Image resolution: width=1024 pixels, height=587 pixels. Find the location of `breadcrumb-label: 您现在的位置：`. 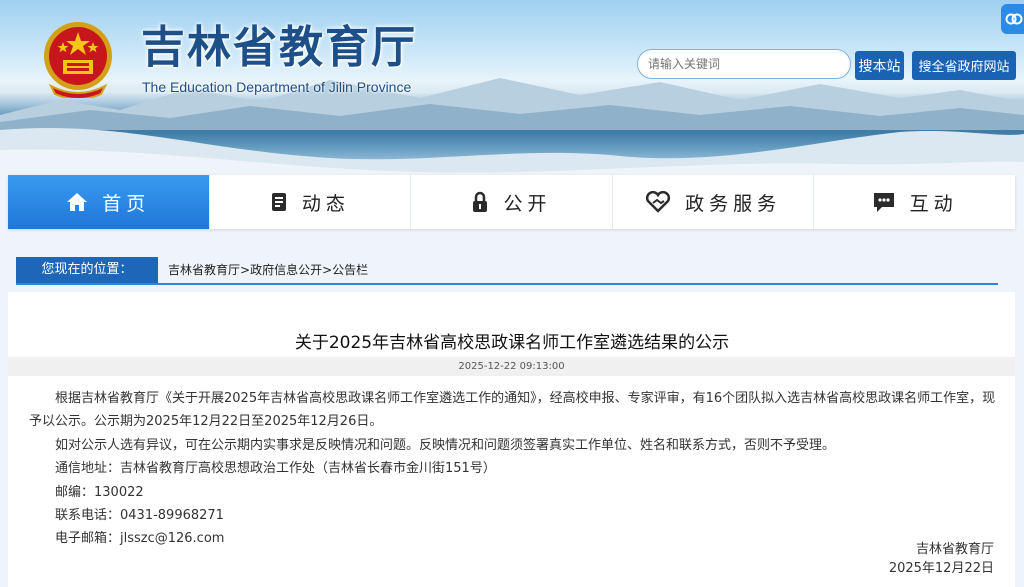

breadcrumb-label: 您现在的位置： is located at coordinates (87, 270).